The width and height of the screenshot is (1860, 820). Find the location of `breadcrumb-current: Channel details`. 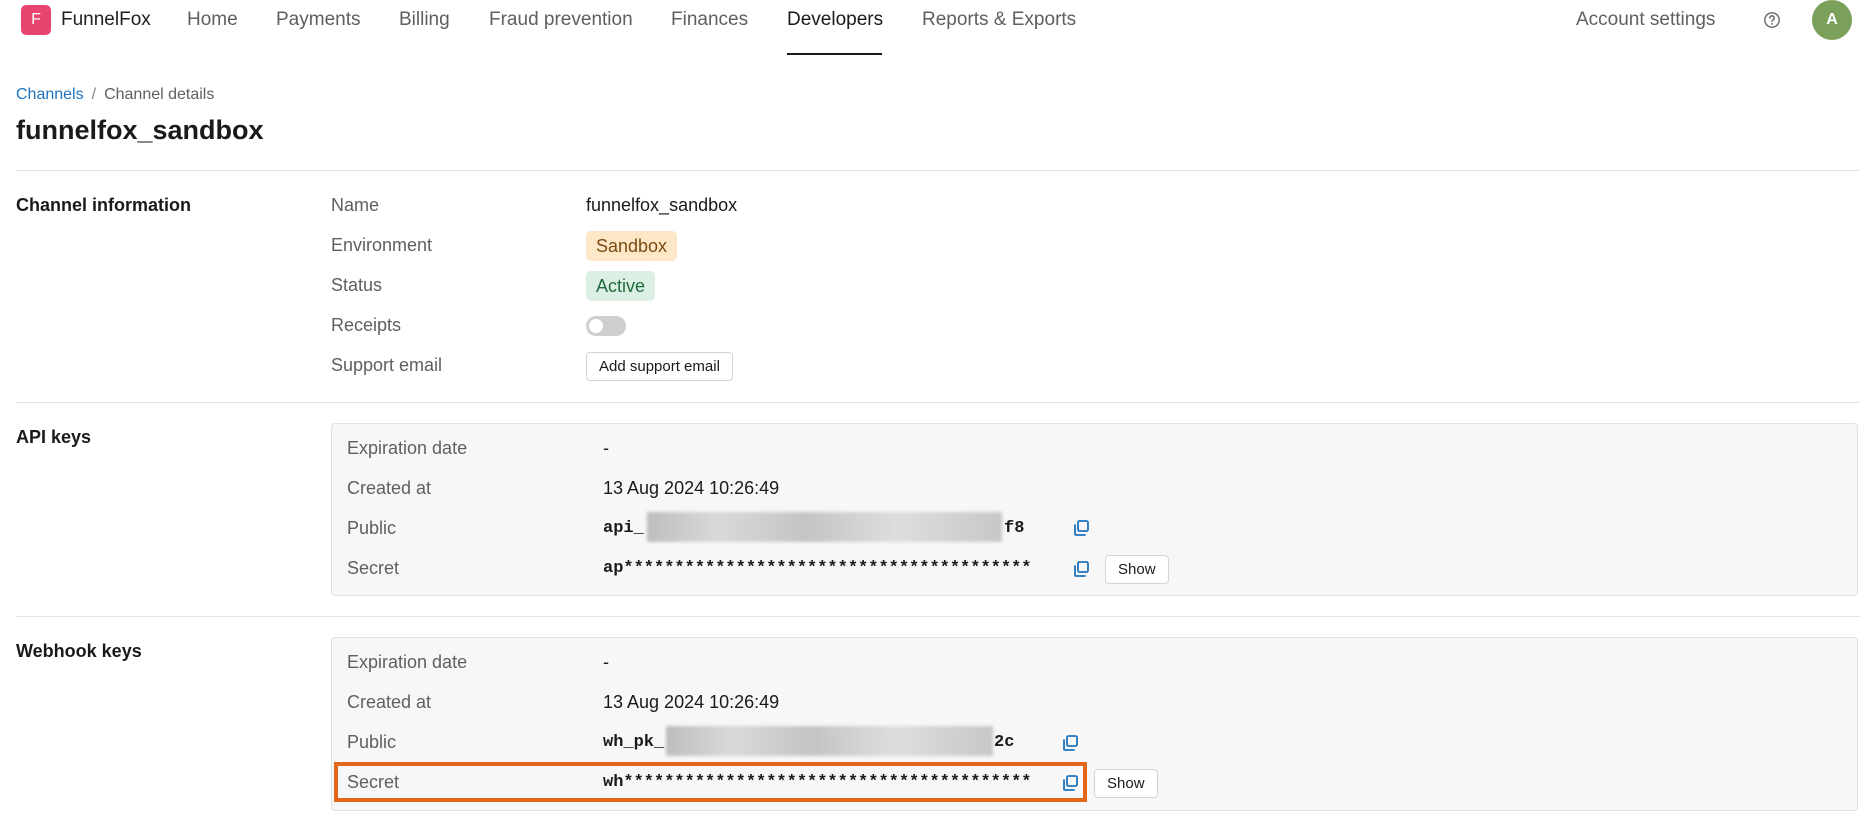

breadcrumb-current: Channel details is located at coordinates (159, 94).